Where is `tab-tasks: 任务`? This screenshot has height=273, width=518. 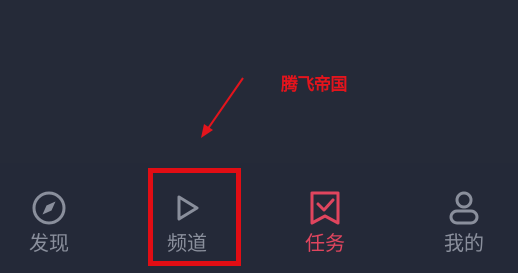
tab-tasks: 任务 is located at coordinates (325, 218).